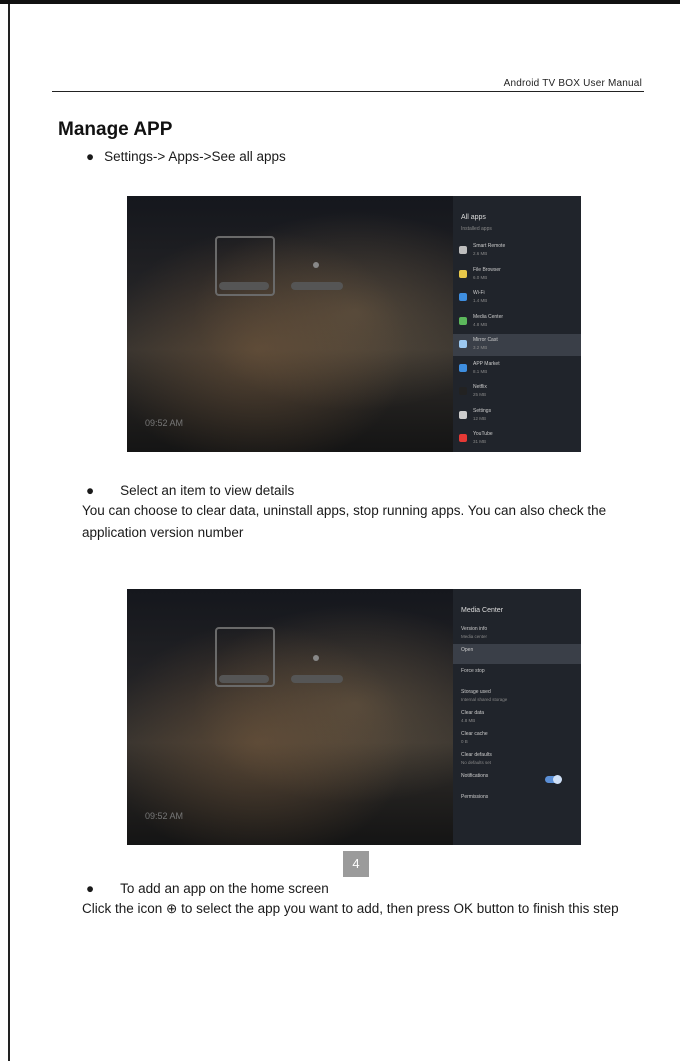  Describe the element at coordinates (464, 741) in the screenshot. I see `detail-subtext: 0 B` at that location.